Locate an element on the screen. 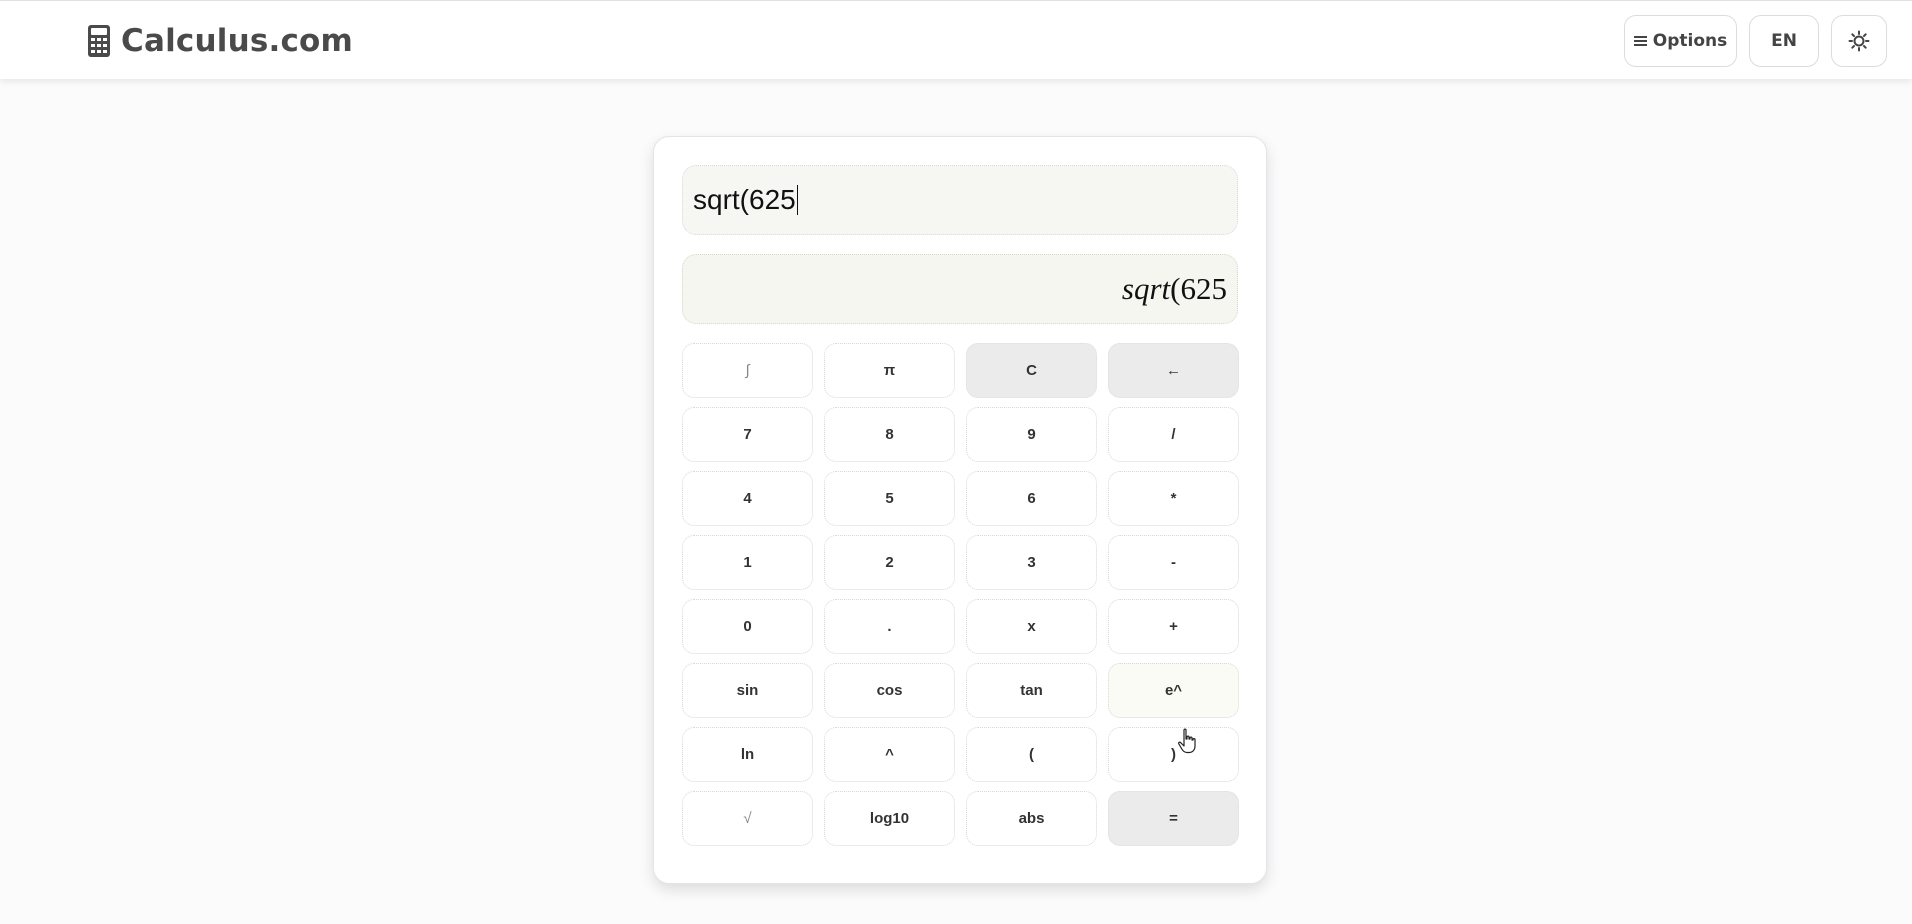 The height and width of the screenshot is (924, 1912). language-label: EN is located at coordinates (1784, 41).